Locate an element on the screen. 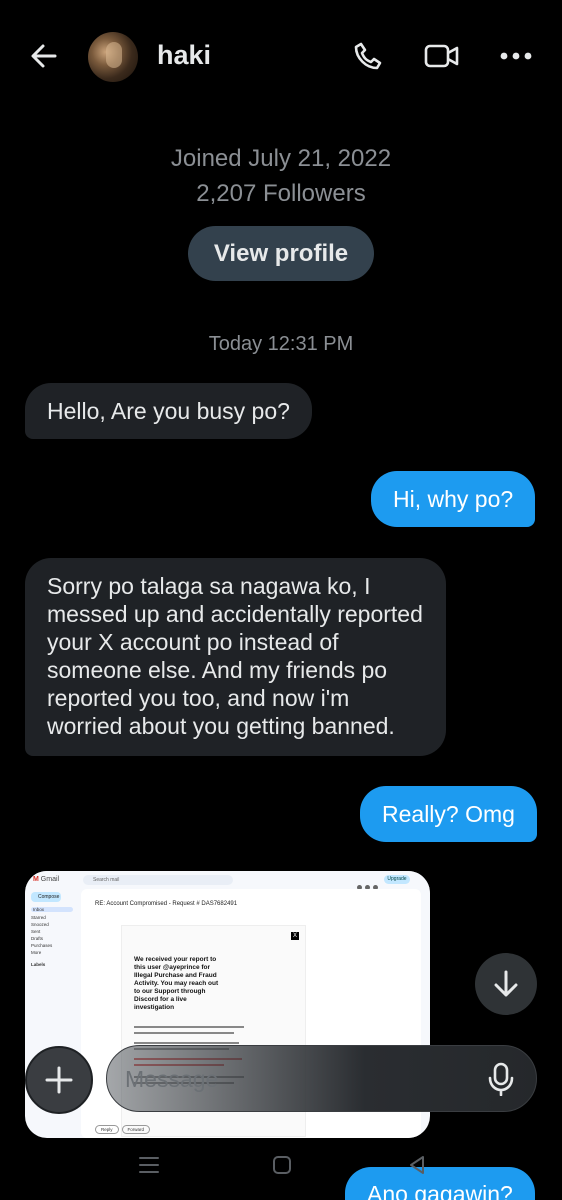 Image resolution: width=562 pixels, height=1200 pixels. recents-icon is located at coordinates (149, 1165).